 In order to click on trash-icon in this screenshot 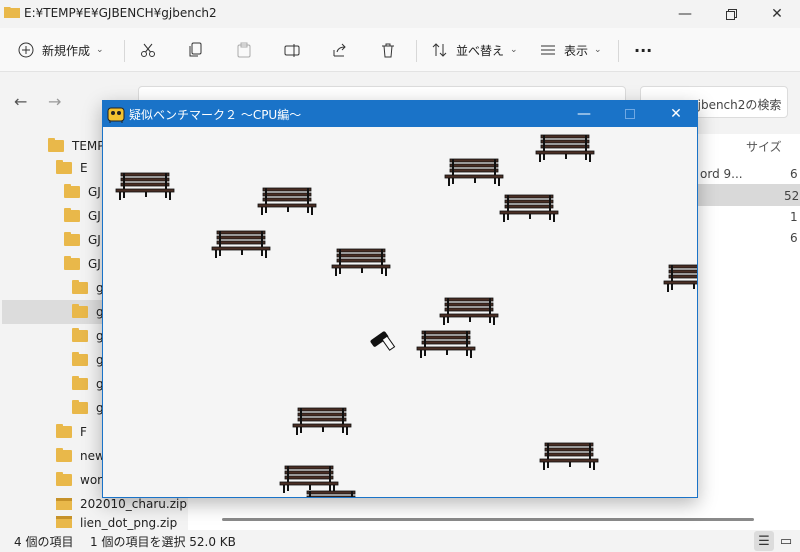, I will do `click(388, 50)`.